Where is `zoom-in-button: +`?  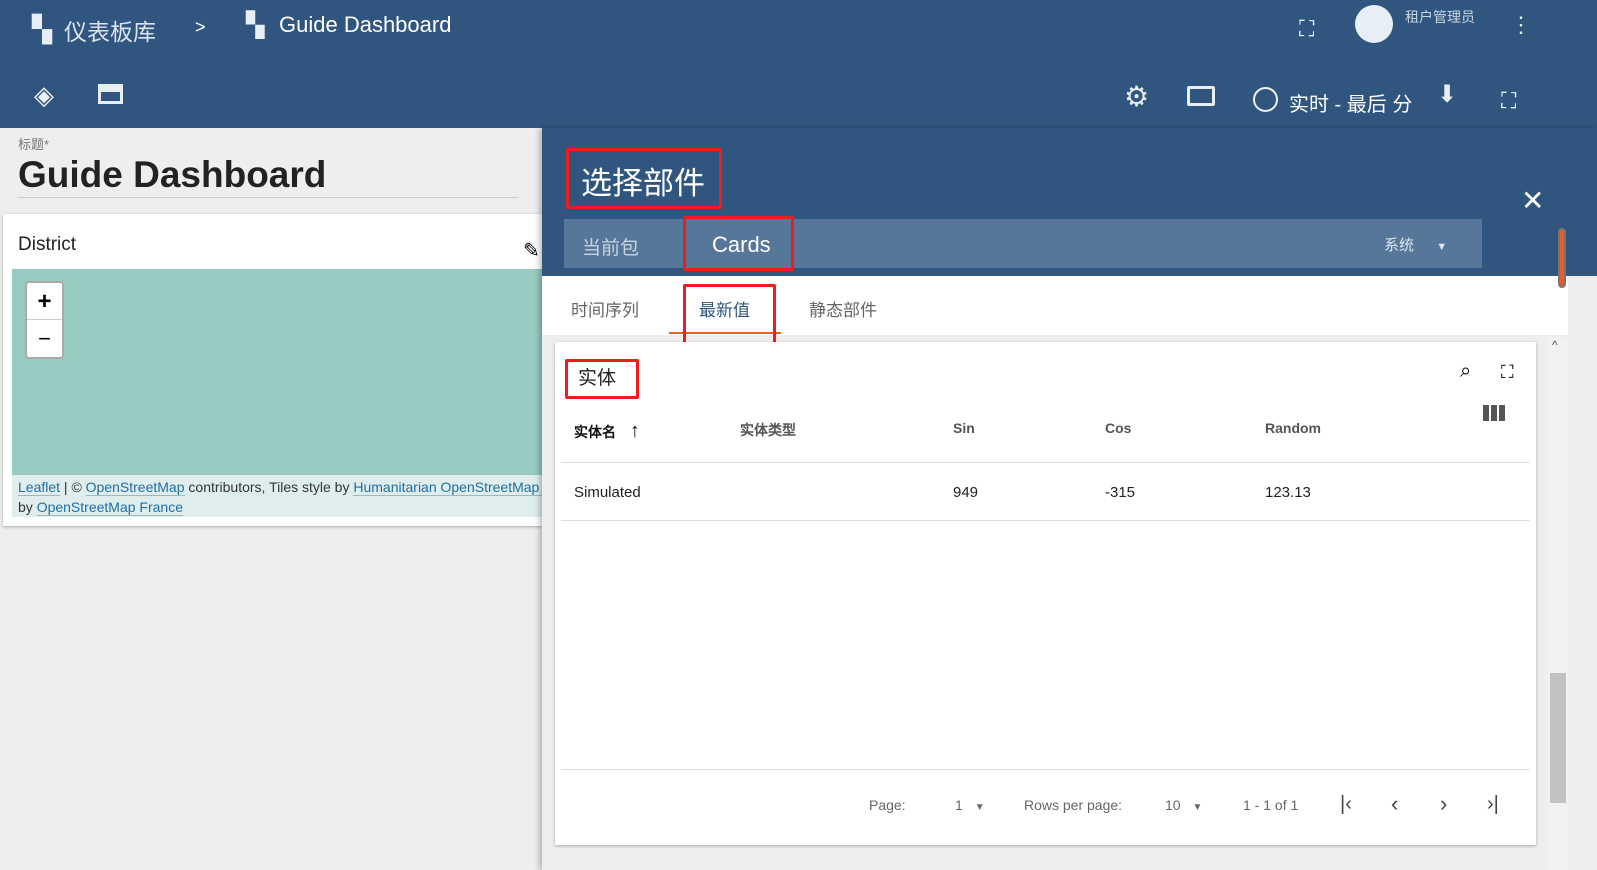
zoom-in-button: + is located at coordinates (44, 301).